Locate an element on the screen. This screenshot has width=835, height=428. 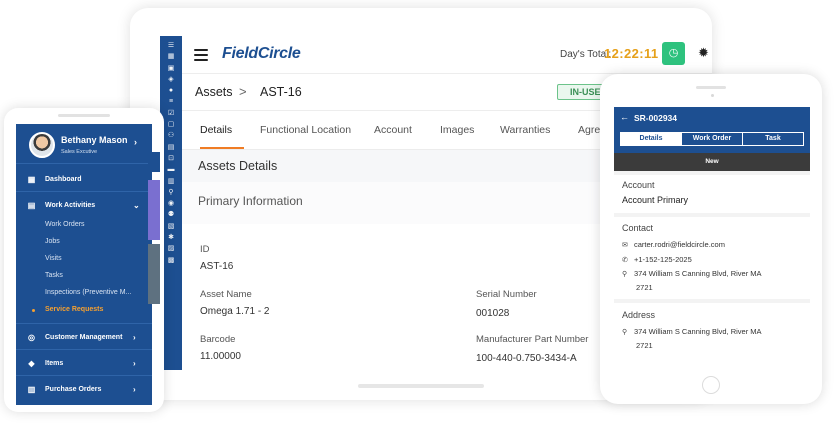
user-name: Bethany Mason is located at coordinates (94, 140).